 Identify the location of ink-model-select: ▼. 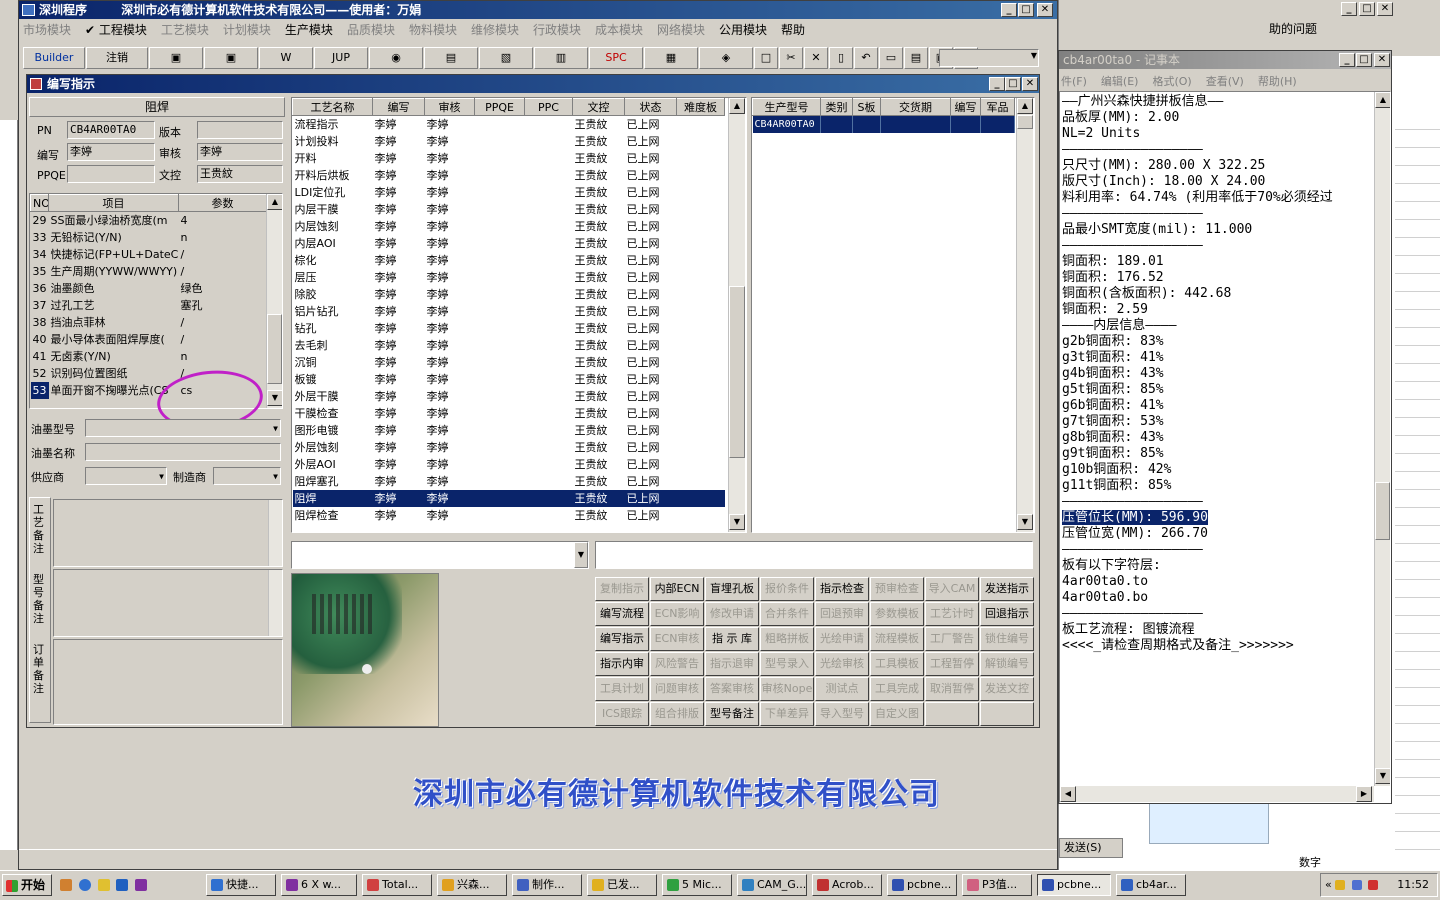
(183, 428).